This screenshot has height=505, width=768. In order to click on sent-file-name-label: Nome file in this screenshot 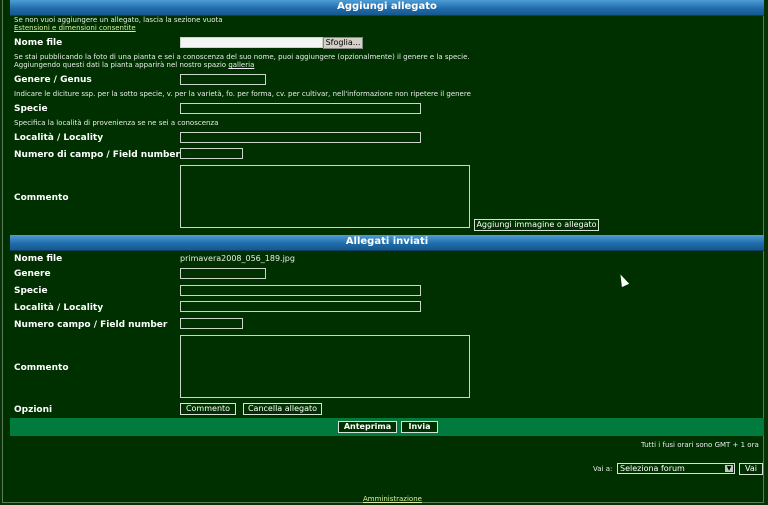, I will do `click(38, 259)`.